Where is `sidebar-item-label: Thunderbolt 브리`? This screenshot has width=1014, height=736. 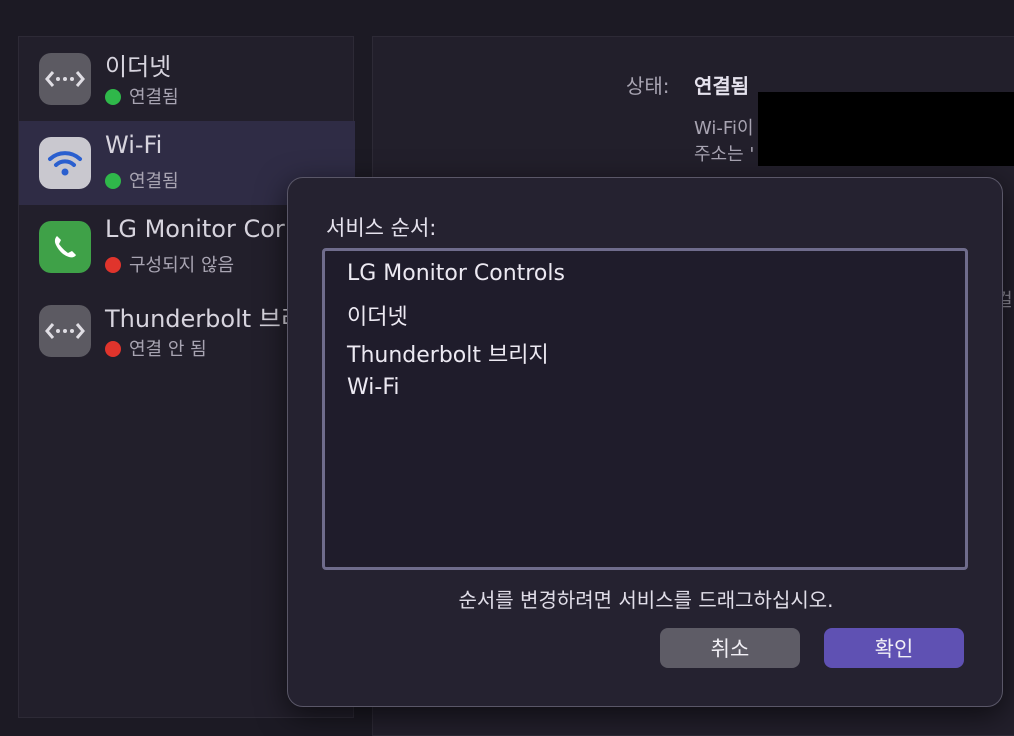 sidebar-item-label: Thunderbolt 브리 is located at coordinates (204, 319).